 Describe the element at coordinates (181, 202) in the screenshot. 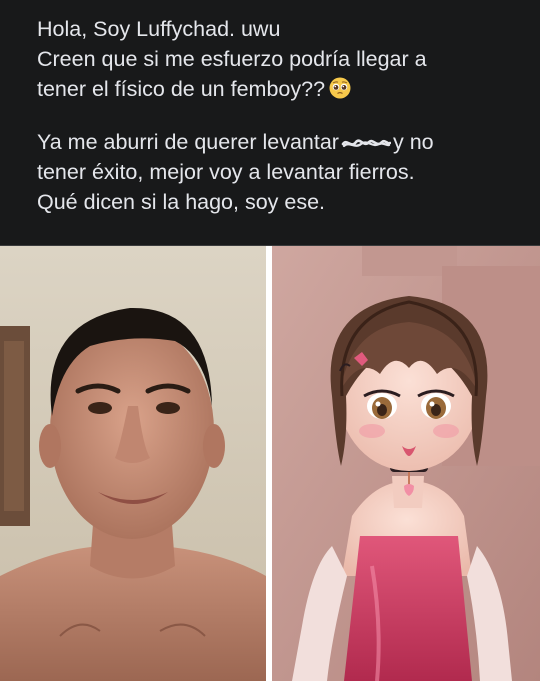

I see `post-line: Qué dicen si la hago, soy ese.` at that location.